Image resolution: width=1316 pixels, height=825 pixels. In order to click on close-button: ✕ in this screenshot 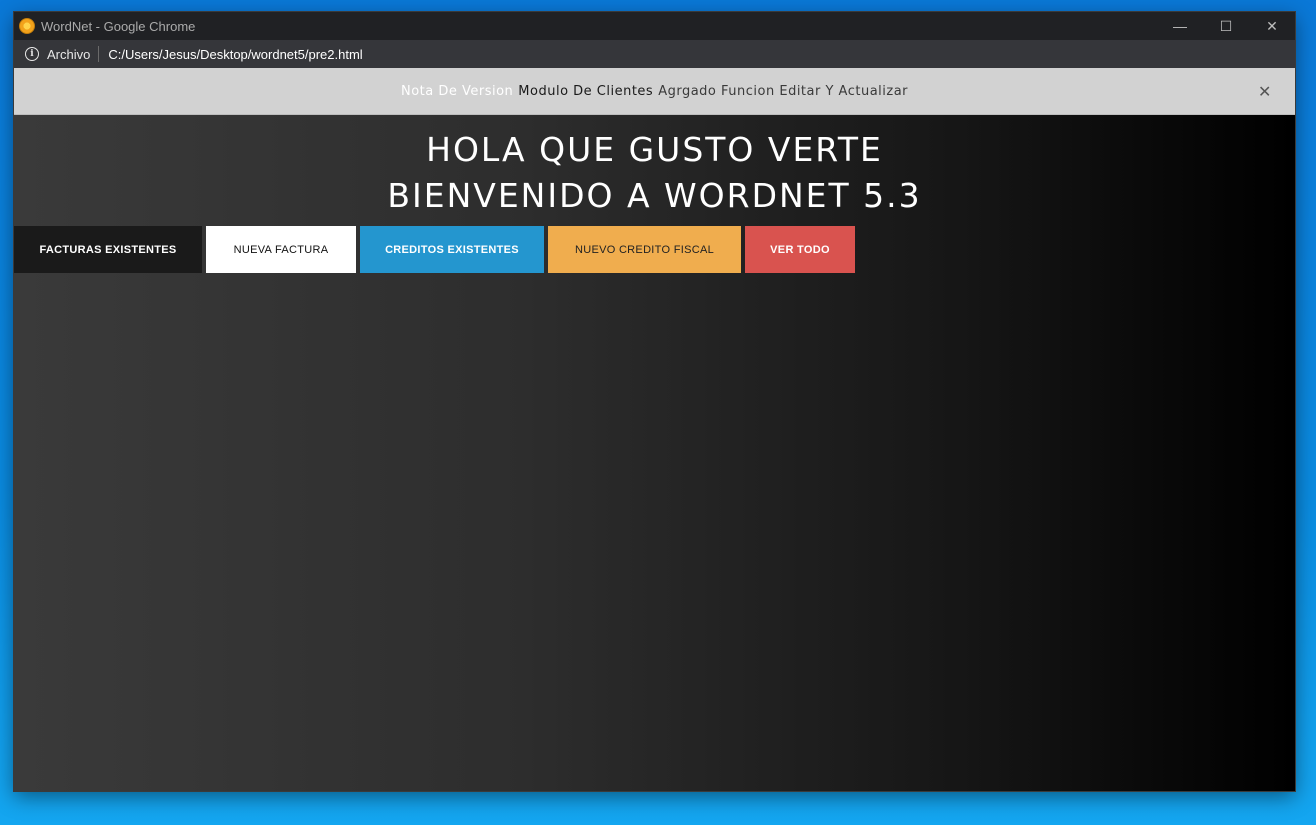, I will do `click(1272, 26)`.